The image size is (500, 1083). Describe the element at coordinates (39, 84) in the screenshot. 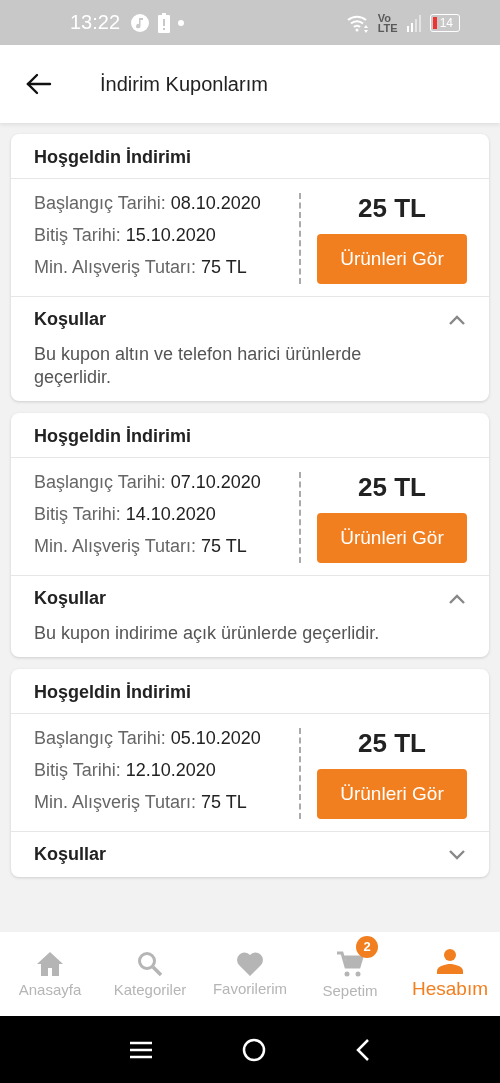

I see `back-arrow-icon` at that location.